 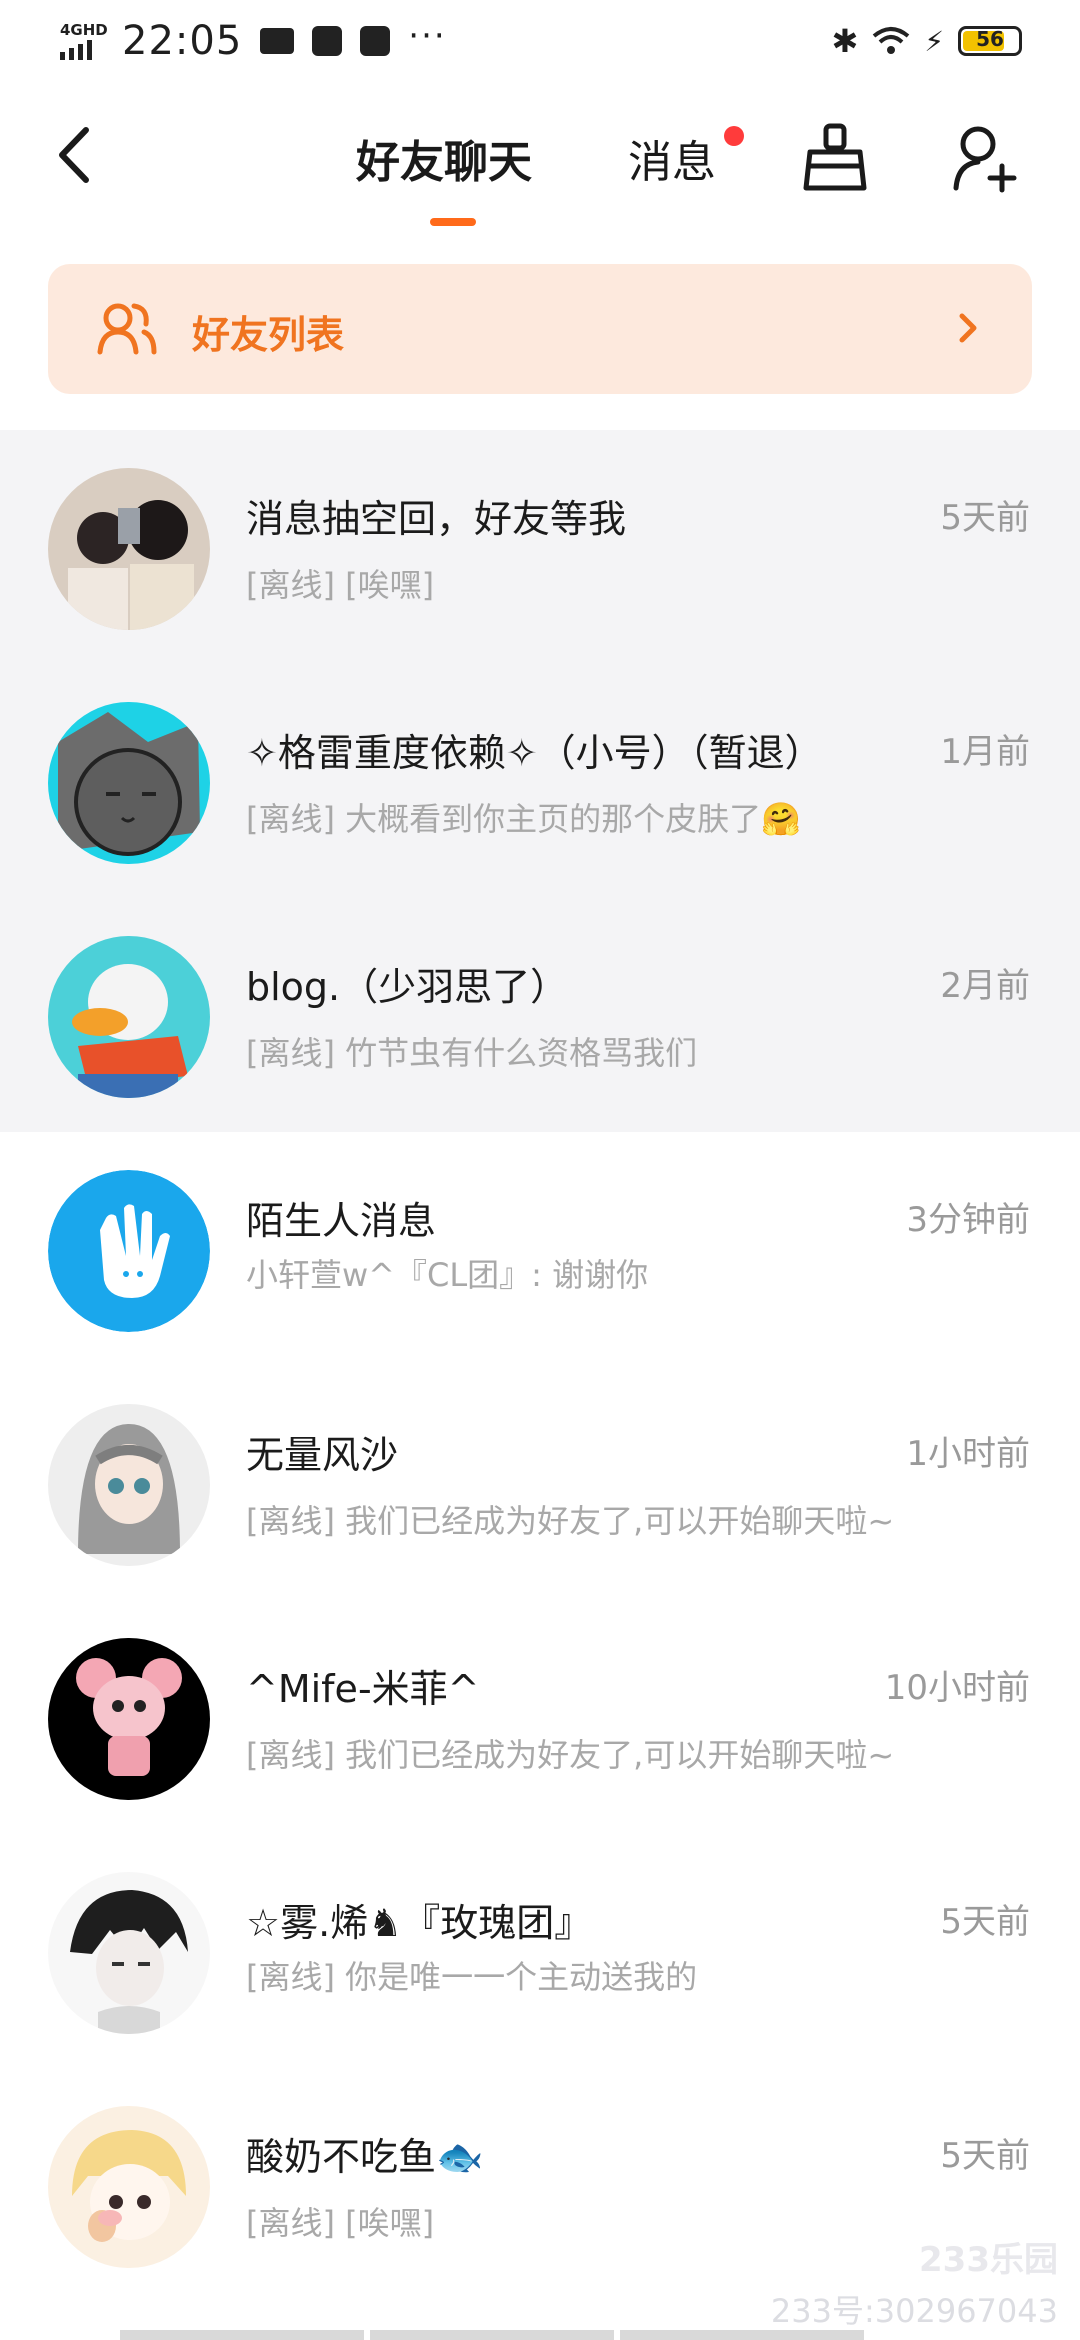 What do you see at coordinates (268, 335) in the screenshot?
I see `friend-list-label: 好友列表` at bounding box center [268, 335].